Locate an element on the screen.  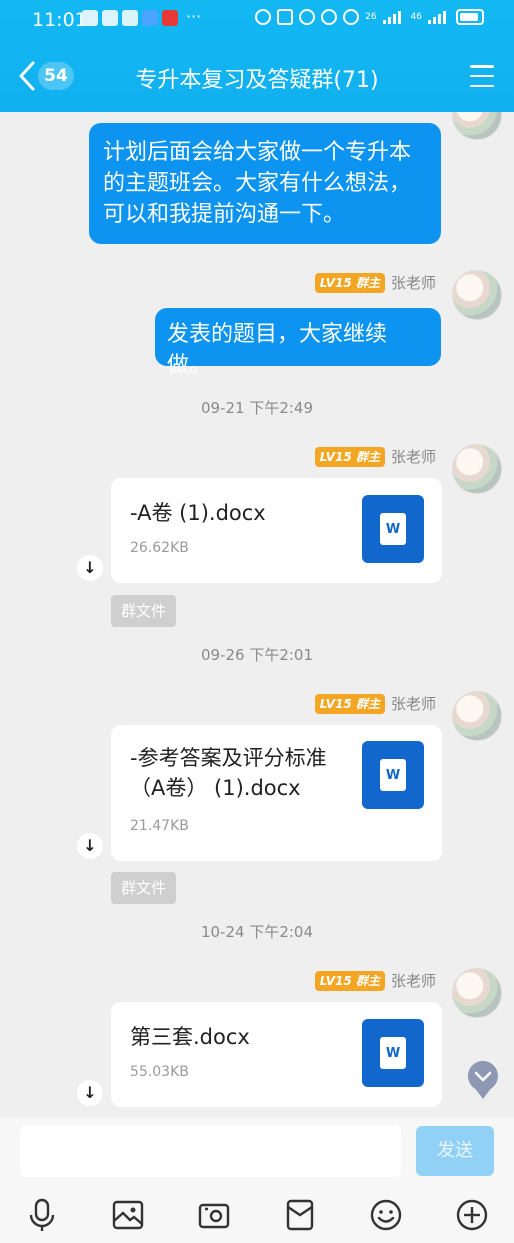
bluetooth-icon is located at coordinates (307, 17).